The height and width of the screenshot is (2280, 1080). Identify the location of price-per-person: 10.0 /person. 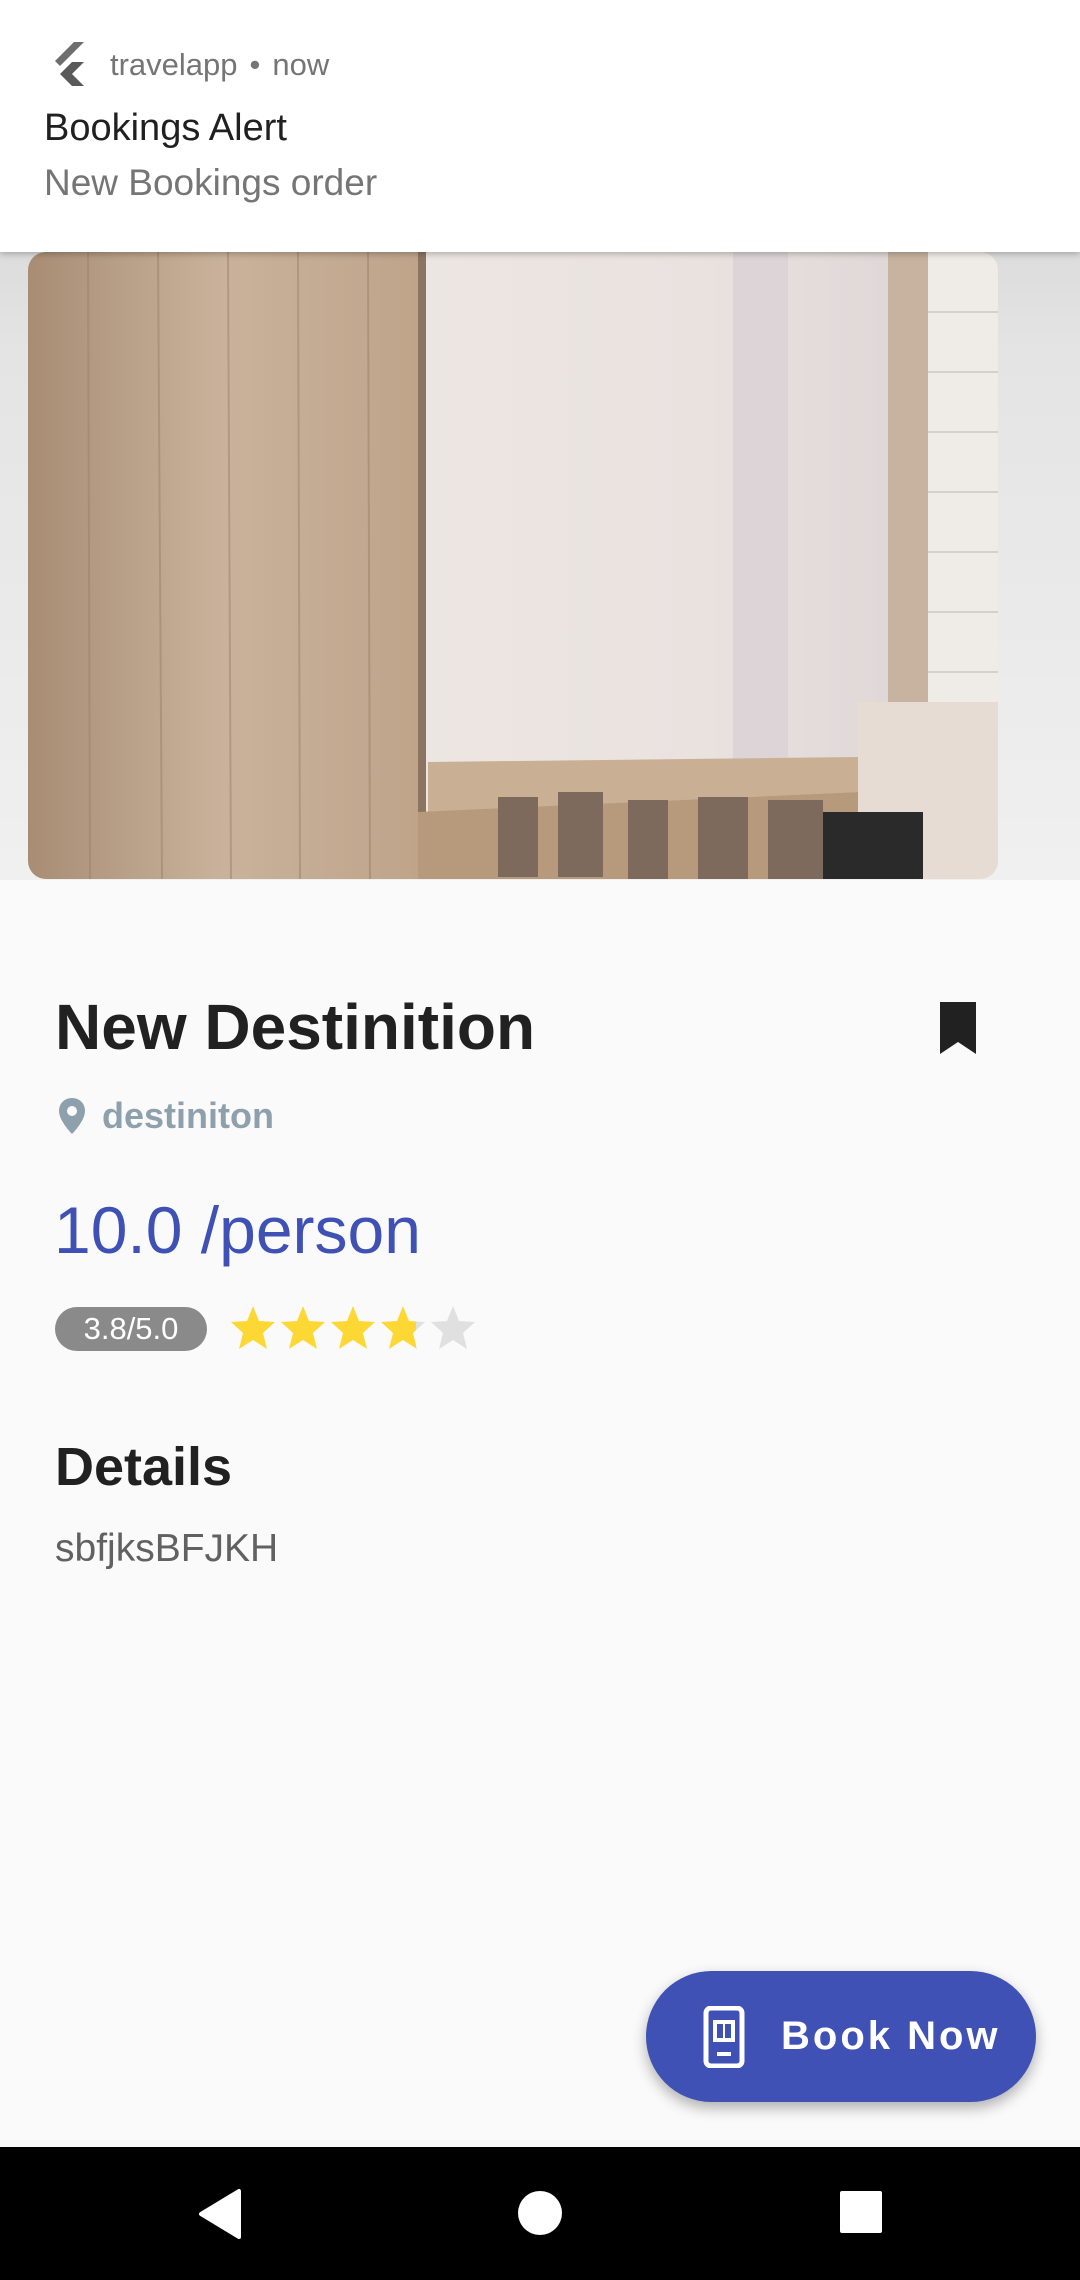
(237, 1230).